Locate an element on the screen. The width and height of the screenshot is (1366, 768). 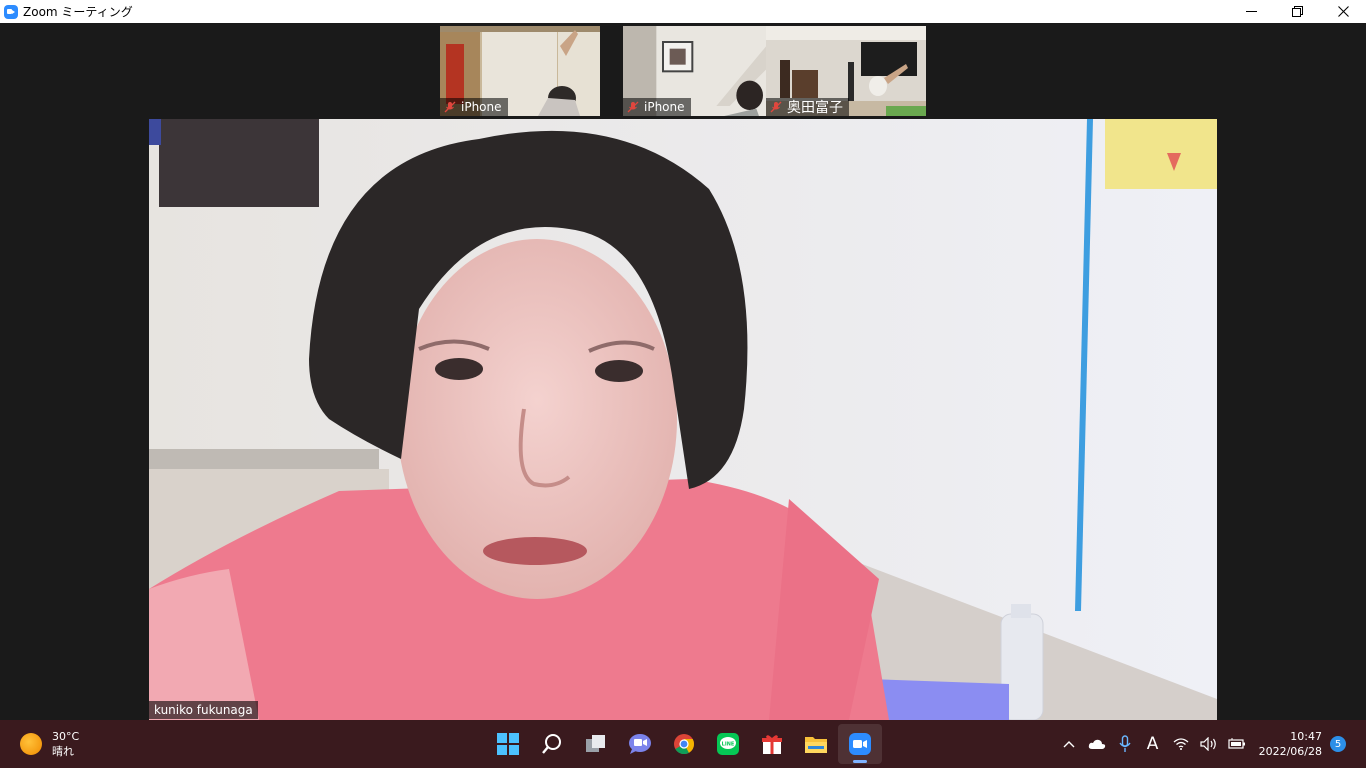
participant-name-label: 奥田富子 is located at coordinates (807, 107).